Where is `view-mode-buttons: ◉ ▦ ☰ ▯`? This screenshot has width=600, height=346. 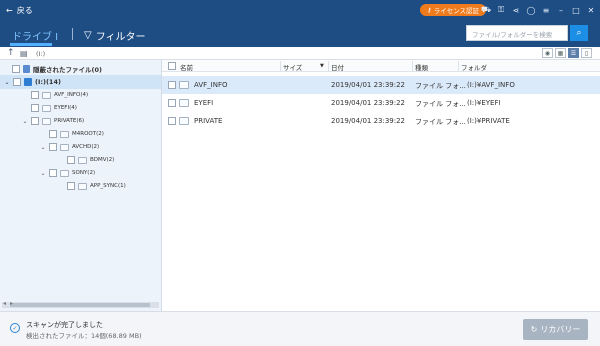
view-mode-buttons: ◉ ▦ ☰ ▯ is located at coordinates (567, 53).